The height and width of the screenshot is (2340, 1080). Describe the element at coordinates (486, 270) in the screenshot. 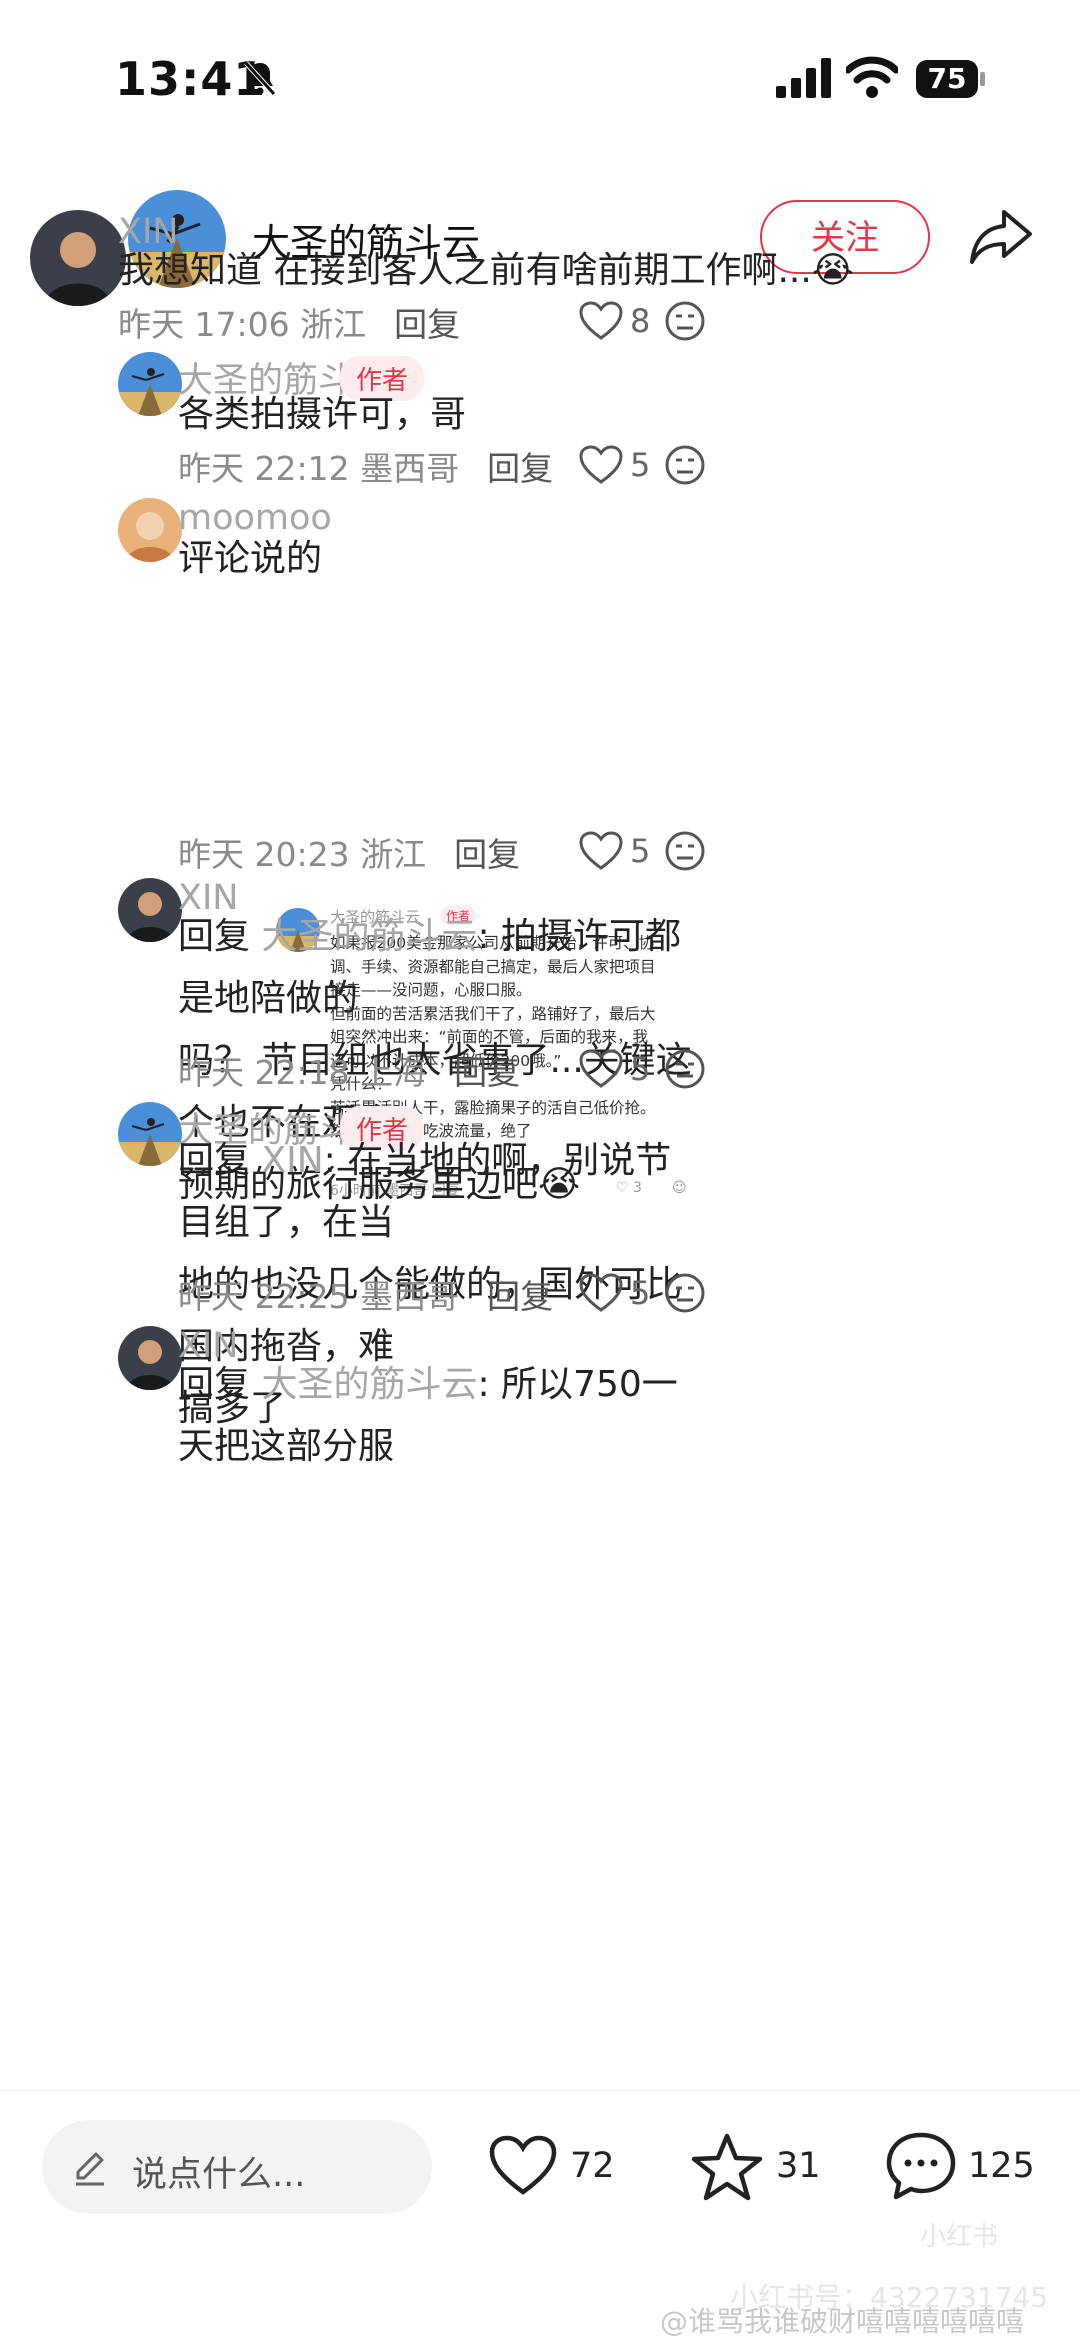

I see `comment-text: 我想知道 在接到客人之前有啥前期工作啊...😭` at that location.